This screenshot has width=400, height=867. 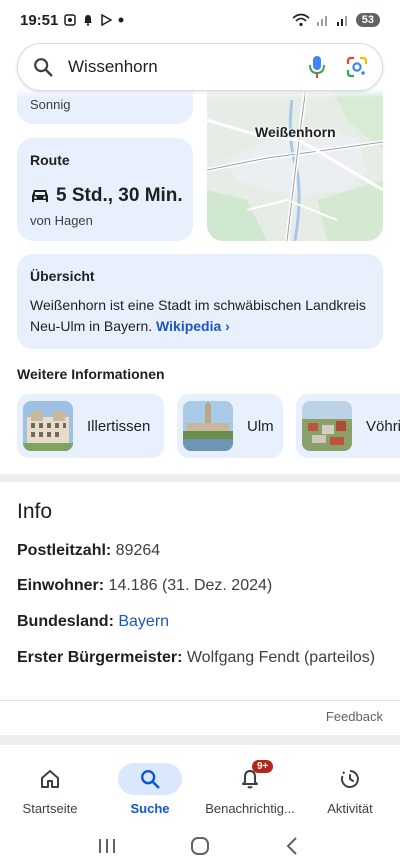 I want to click on recent-apps-icon, so click(x=107, y=846).